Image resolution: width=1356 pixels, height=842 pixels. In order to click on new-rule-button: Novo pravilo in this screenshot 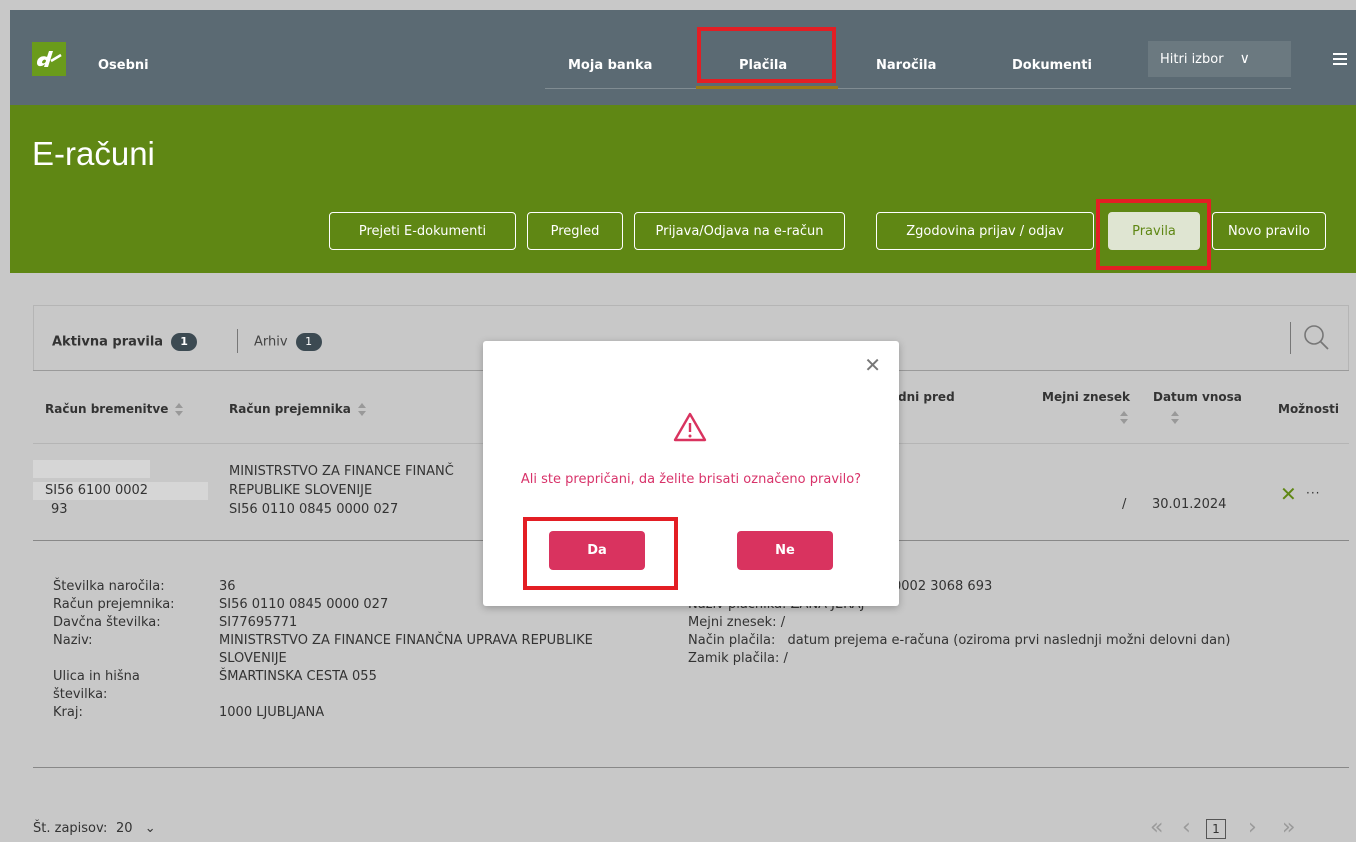, I will do `click(1269, 231)`.